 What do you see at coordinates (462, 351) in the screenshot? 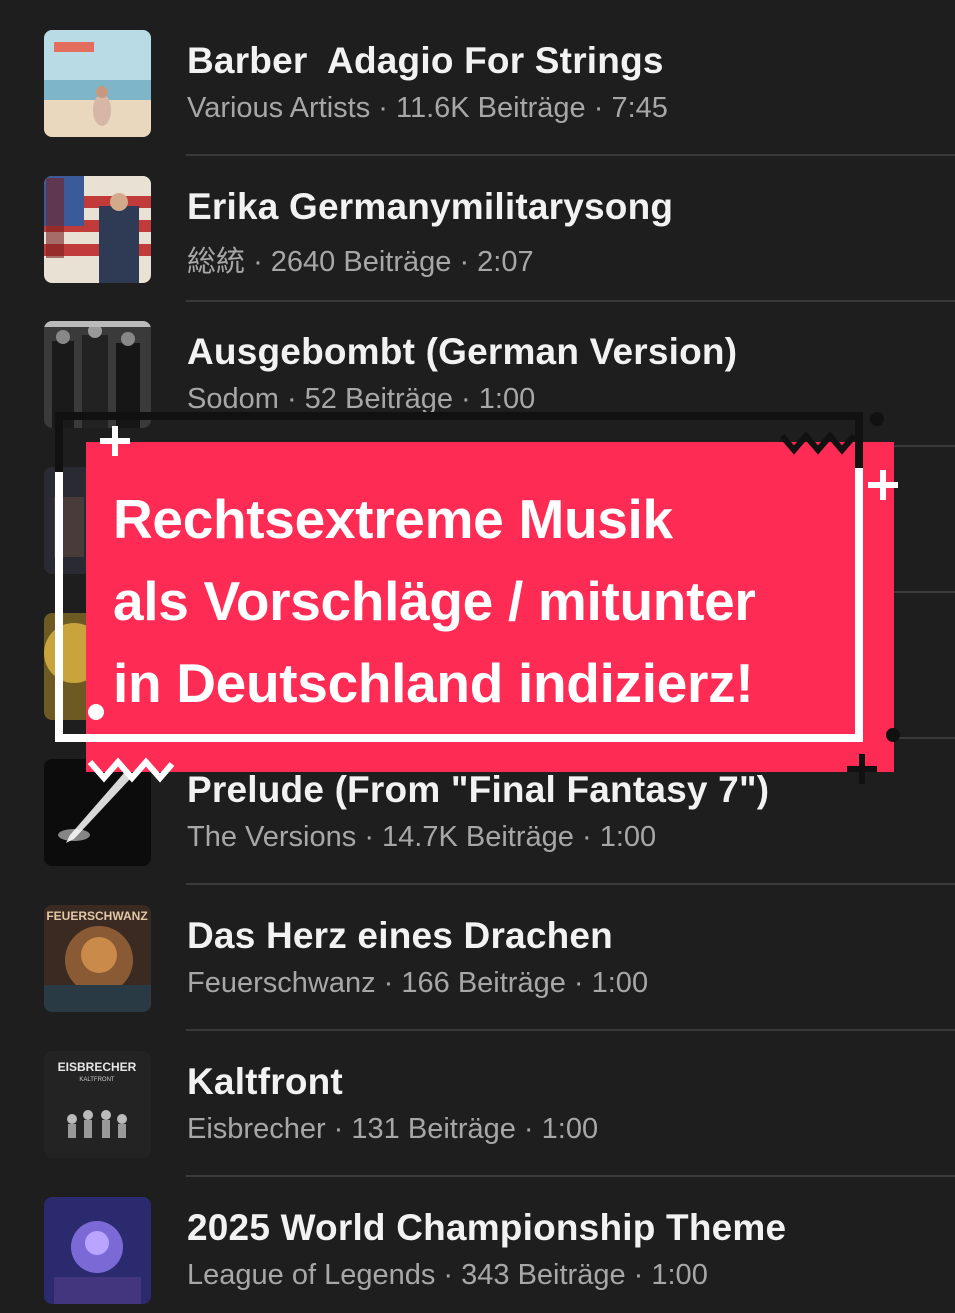
I see `track-title: Ausgebombt (German Version)` at bounding box center [462, 351].